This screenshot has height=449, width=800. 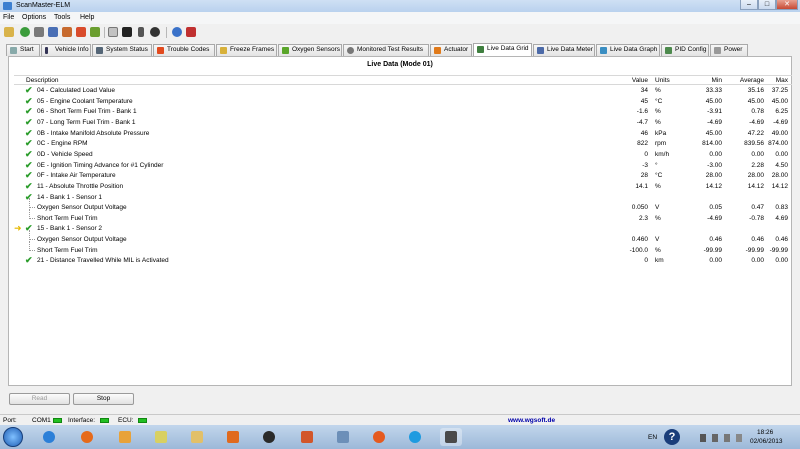 I want to click on clock-date: 02/06/2013, so click(x=766, y=441).